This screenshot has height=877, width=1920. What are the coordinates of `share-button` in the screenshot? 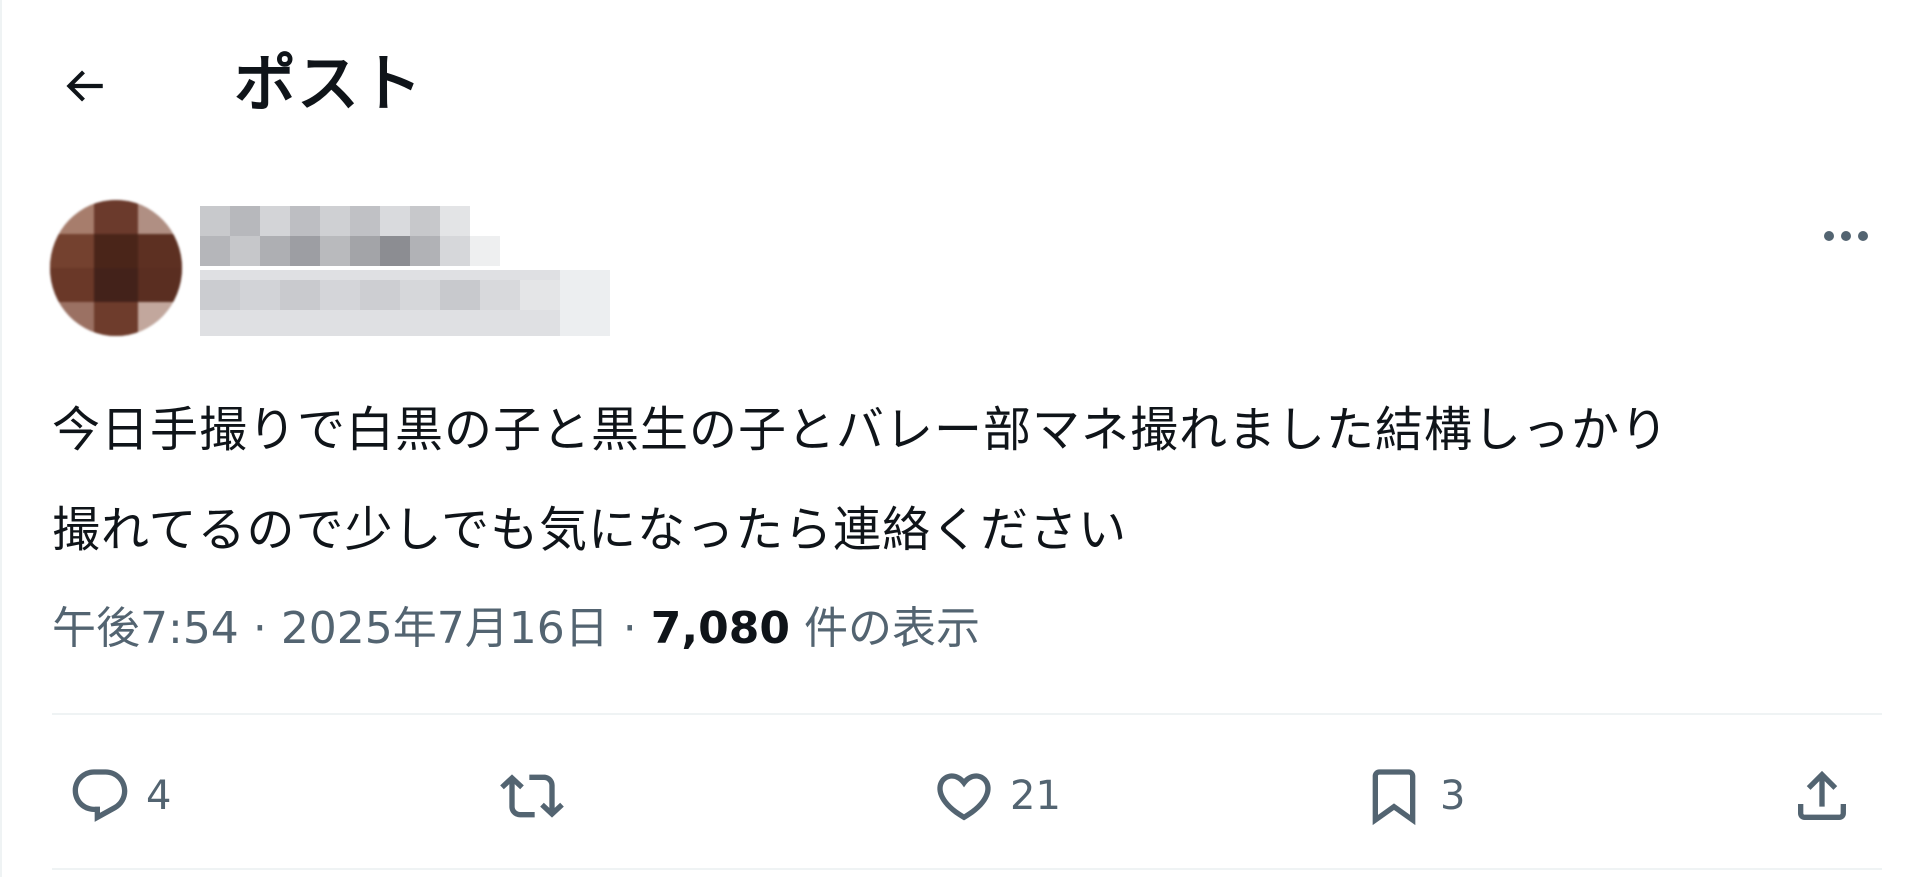 It's located at (1822, 796).